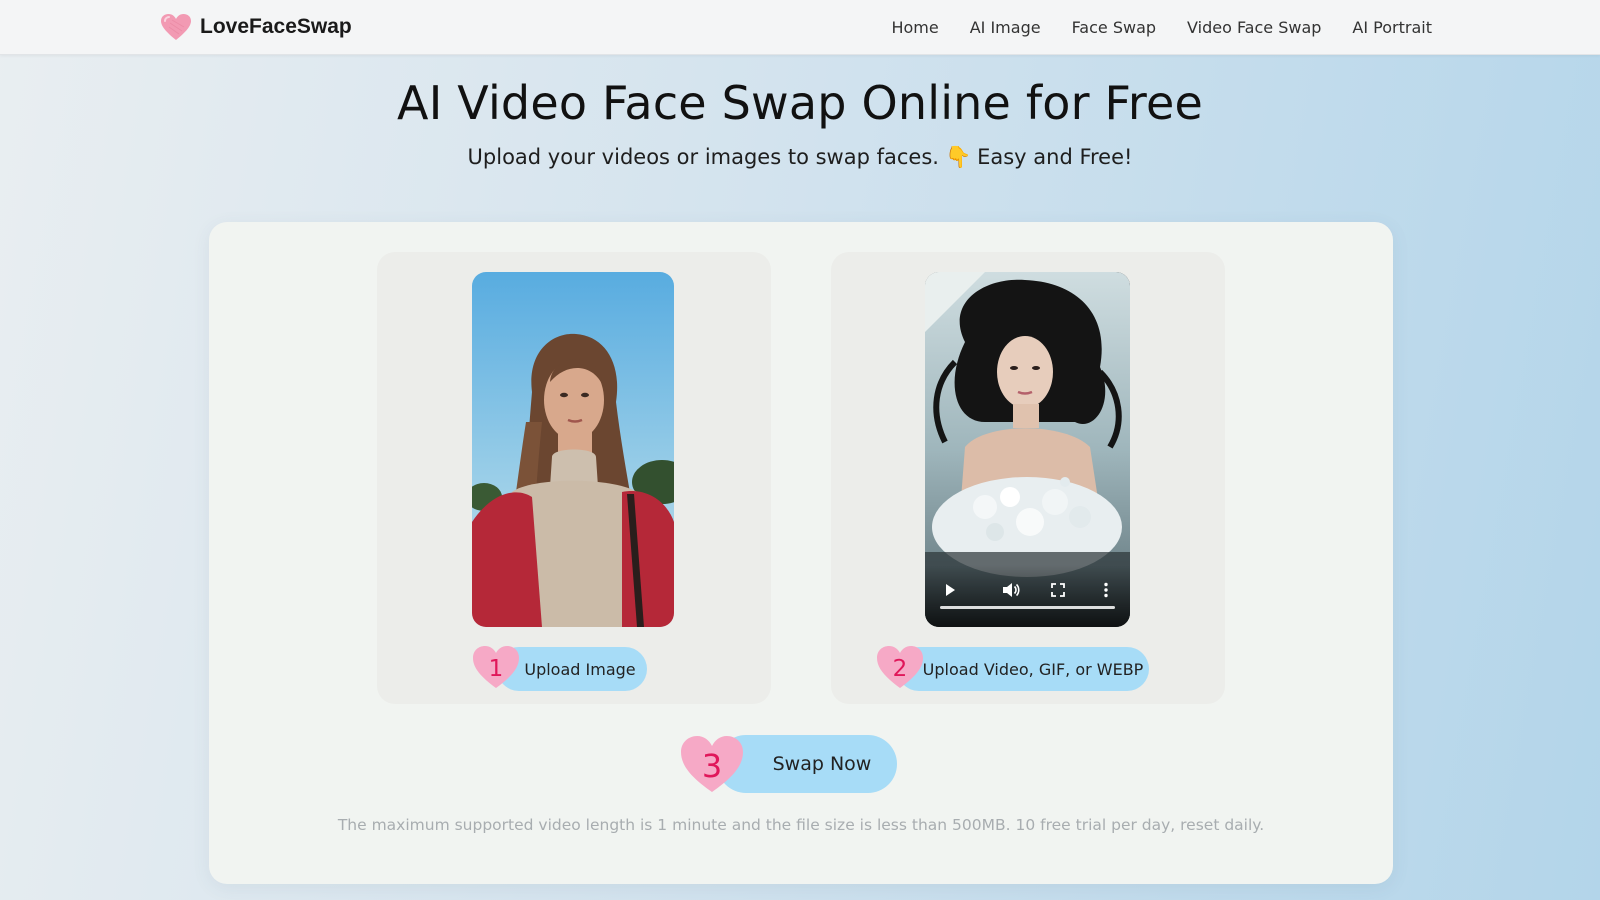  Describe the element at coordinates (1023, 669) in the screenshot. I see `upload-video-button: Upload Video, GIF, or WEBP` at that location.